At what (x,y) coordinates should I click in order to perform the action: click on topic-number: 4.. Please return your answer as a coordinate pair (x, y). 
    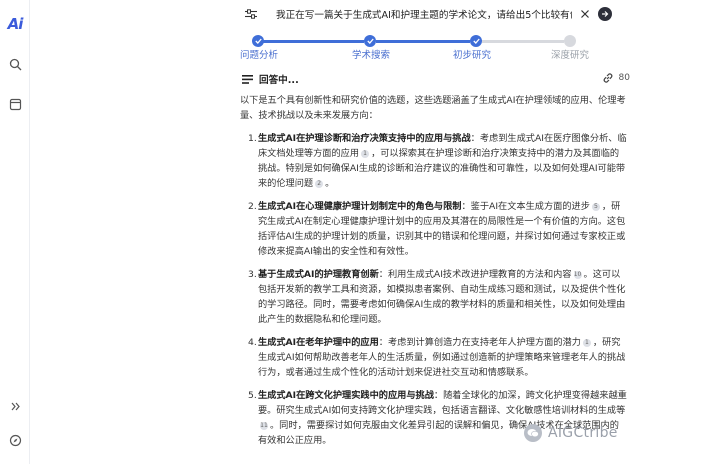
    Looking at the image, I should click on (252, 342).